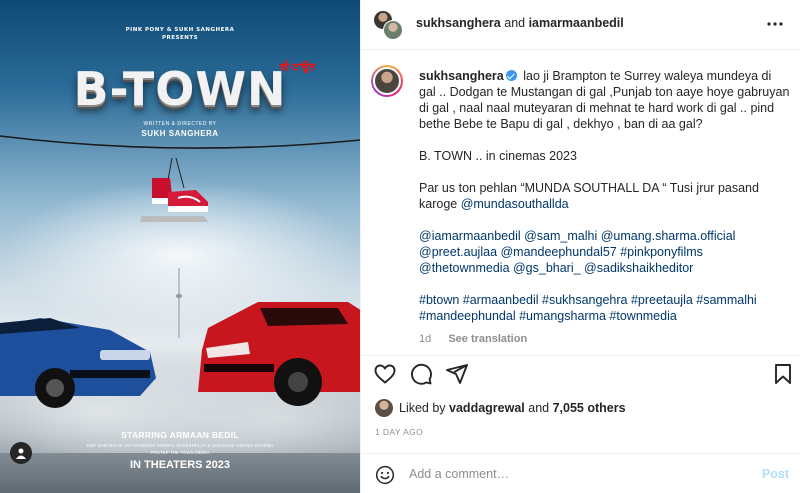  I want to click on bookmark-icon, so click(783, 374).